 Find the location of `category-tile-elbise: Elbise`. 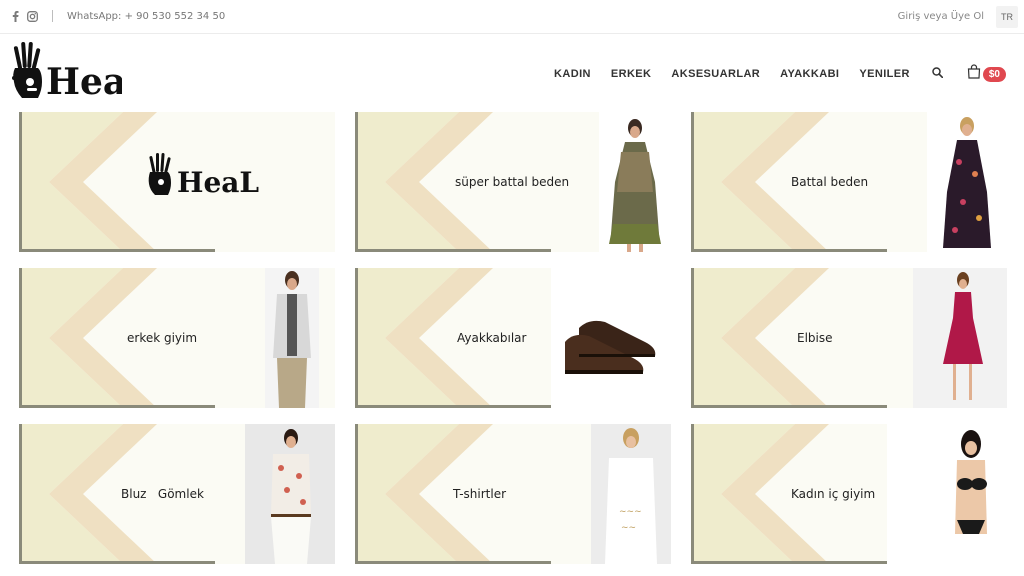

category-tile-elbise: Elbise is located at coordinates (849, 338).